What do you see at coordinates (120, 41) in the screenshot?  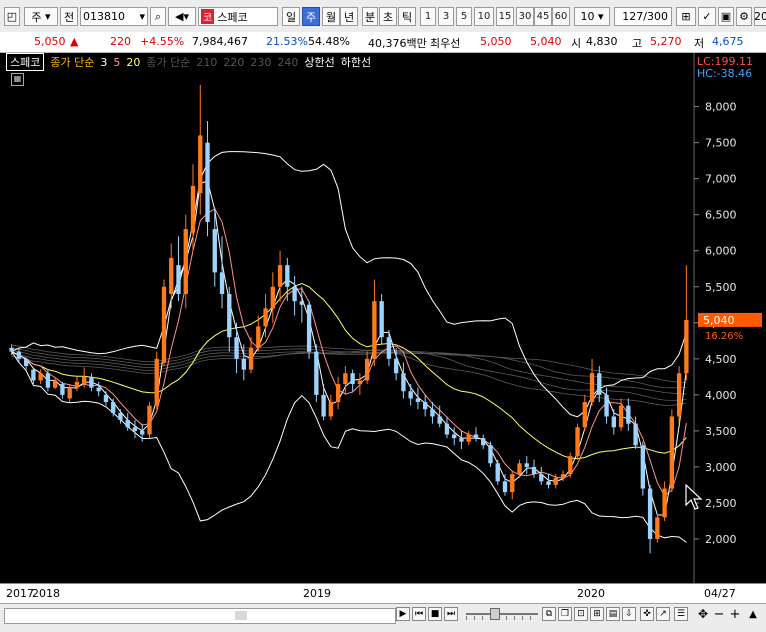 I see `change-value: 220` at bounding box center [120, 41].